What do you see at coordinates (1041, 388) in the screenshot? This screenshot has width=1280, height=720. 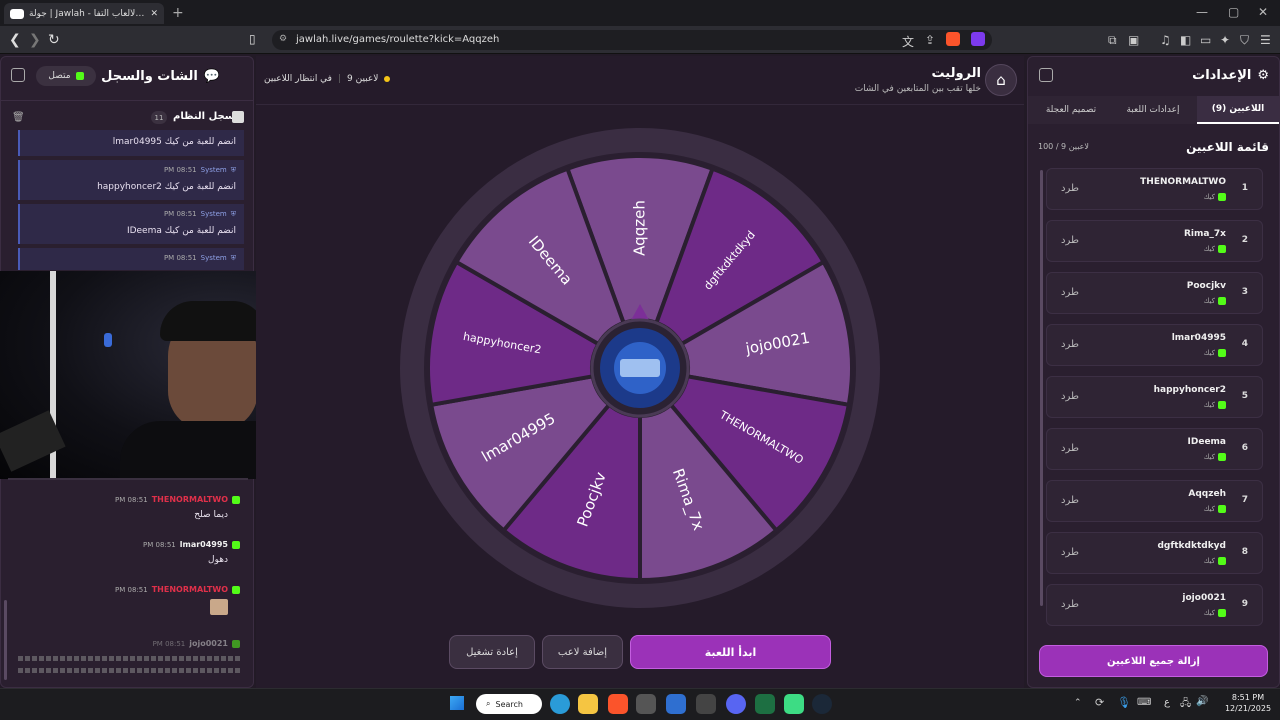 I see `players-scrollbar` at bounding box center [1041, 388].